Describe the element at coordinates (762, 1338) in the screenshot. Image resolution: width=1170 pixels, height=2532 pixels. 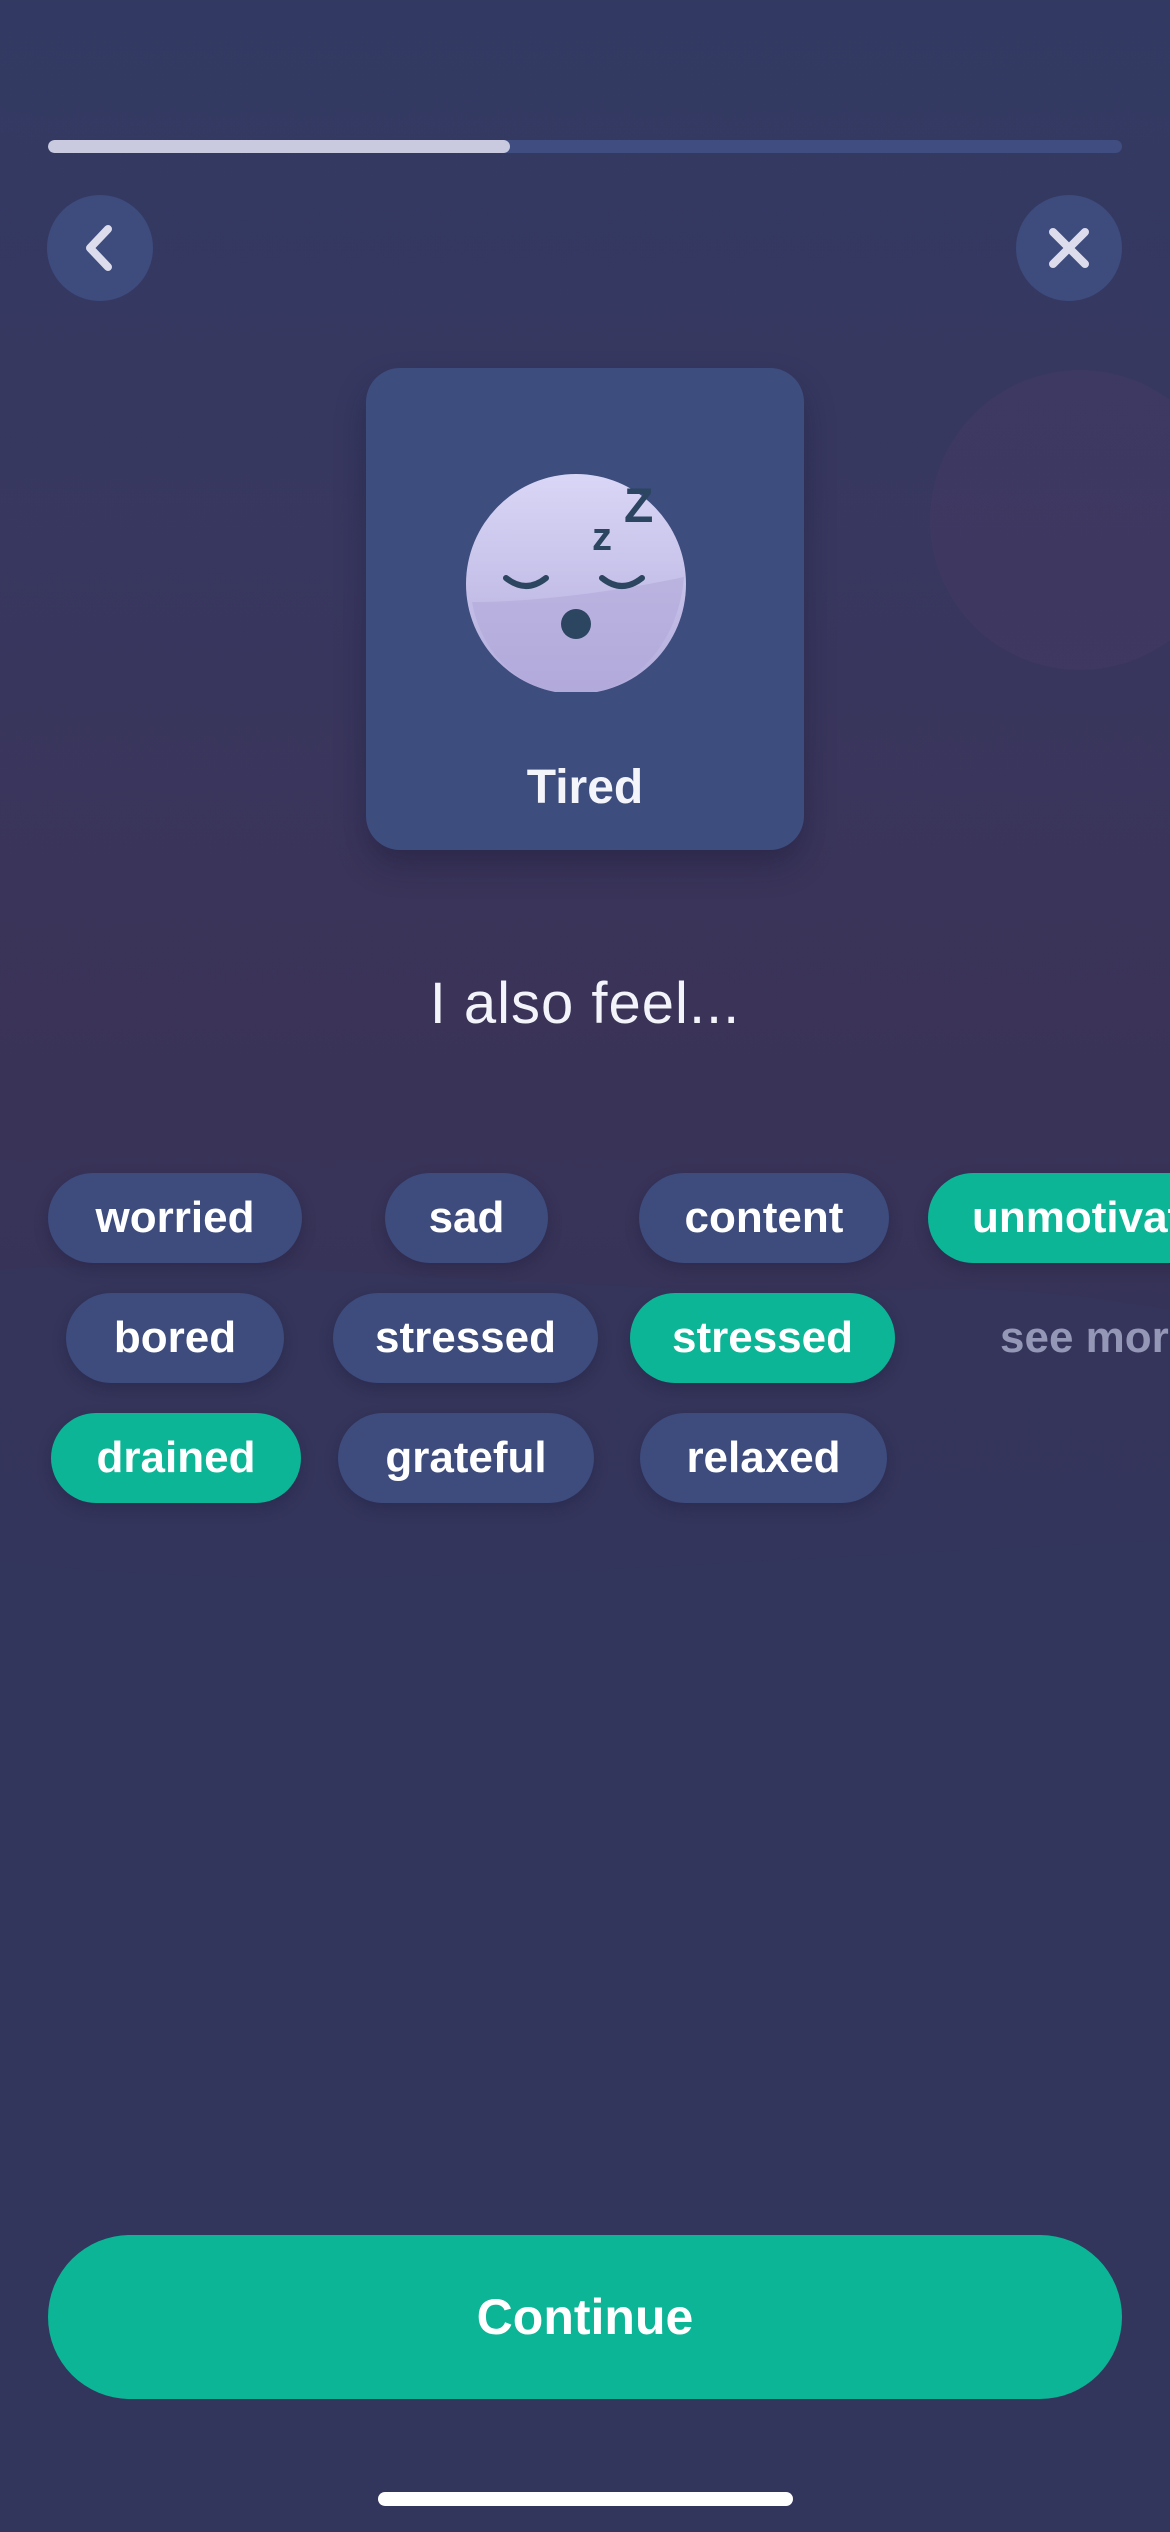
I see `feeling-chip-stressed-selected: stressed` at that location.